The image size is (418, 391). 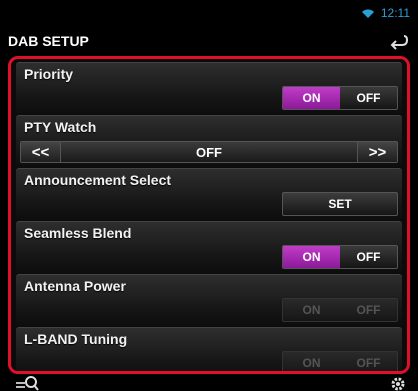 What do you see at coordinates (60, 127) in the screenshot?
I see `pty-watch-label: PTY Watch` at bounding box center [60, 127].